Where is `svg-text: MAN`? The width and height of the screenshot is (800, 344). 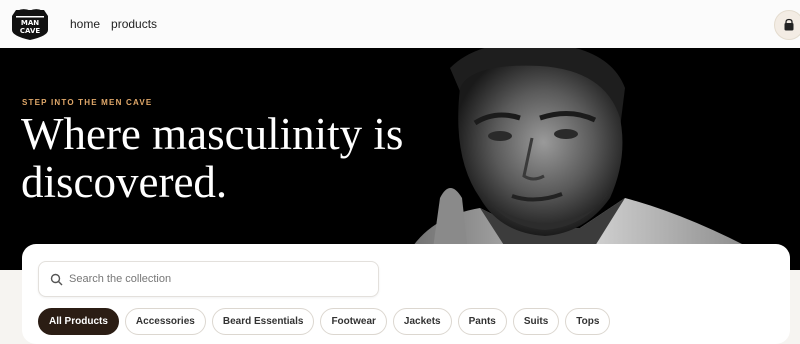 svg-text: MAN is located at coordinates (30, 23).